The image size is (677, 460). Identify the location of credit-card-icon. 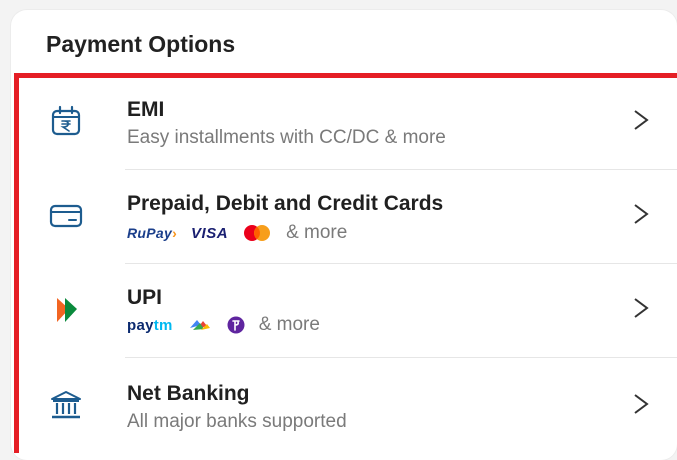
(66, 216).